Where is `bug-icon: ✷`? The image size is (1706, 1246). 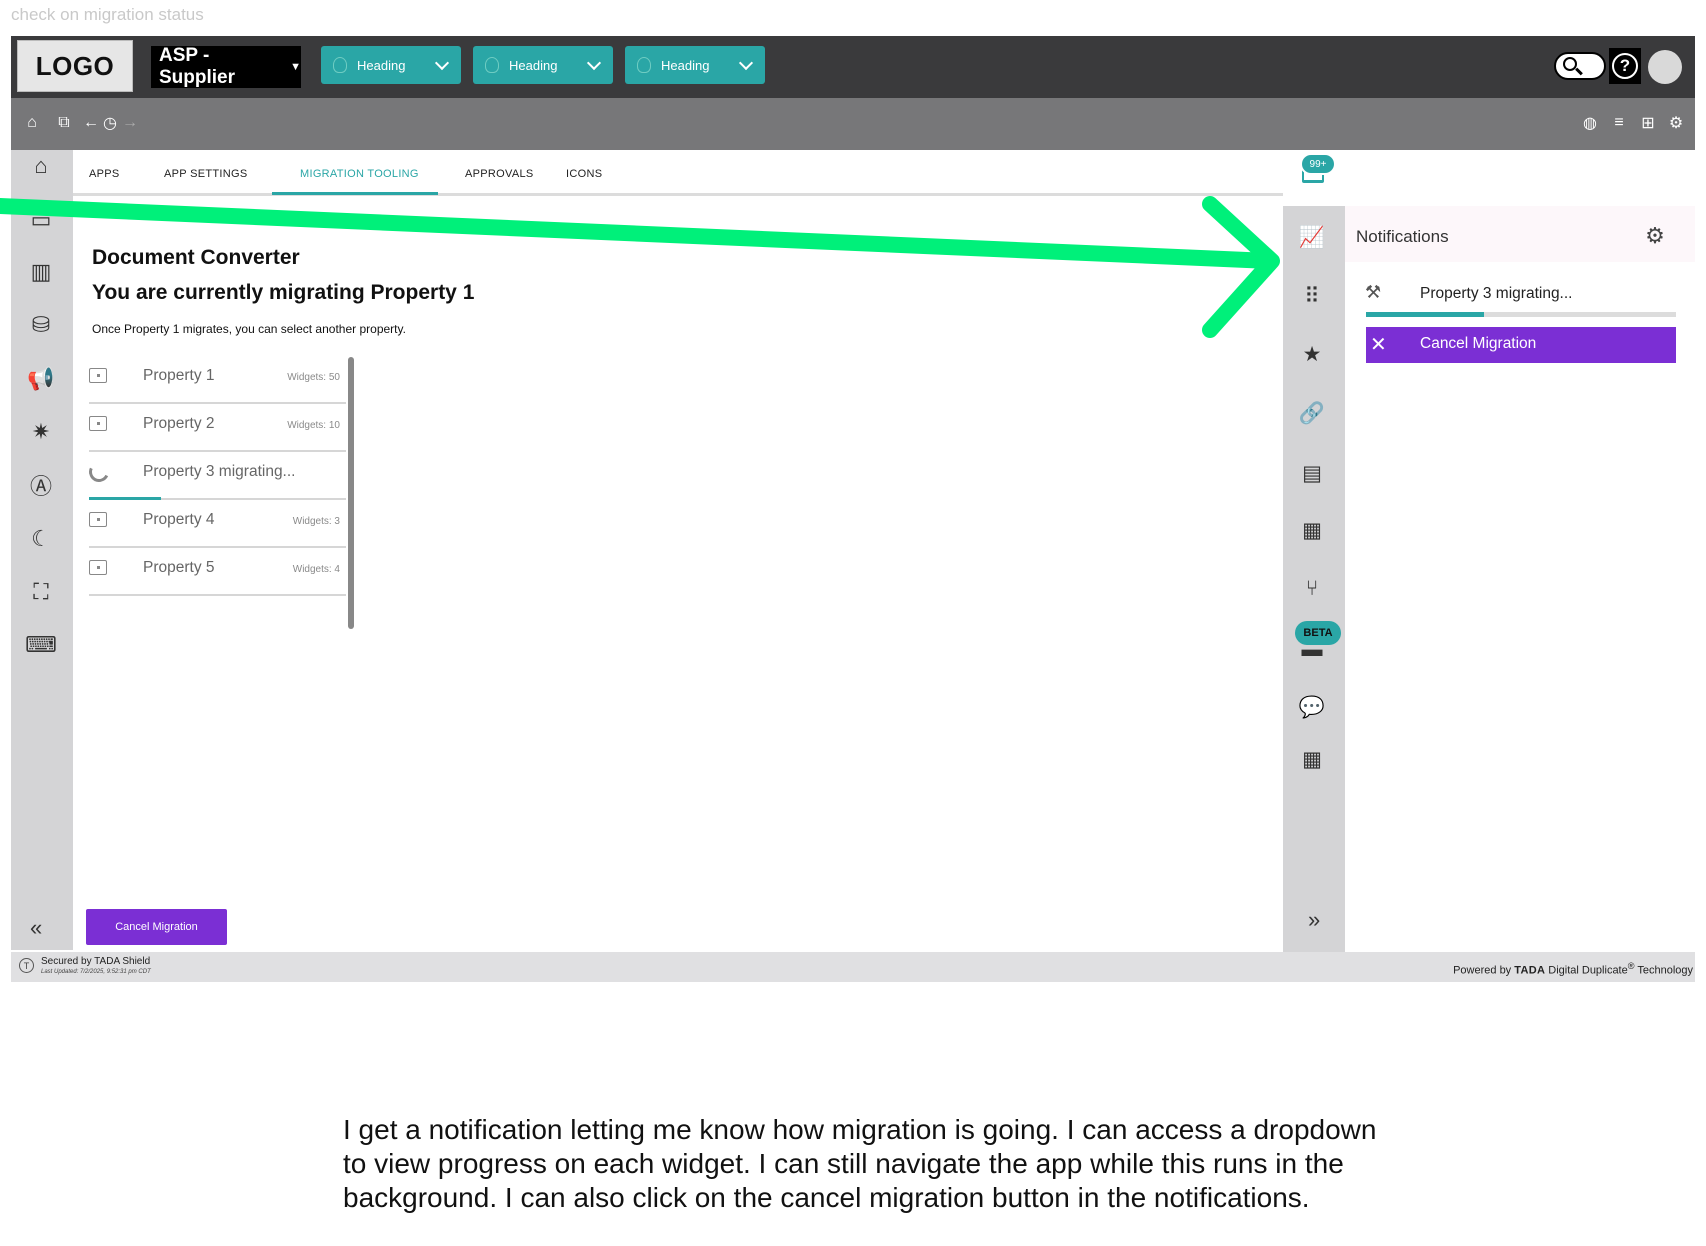
bug-icon: ✷ is located at coordinates (41, 432).